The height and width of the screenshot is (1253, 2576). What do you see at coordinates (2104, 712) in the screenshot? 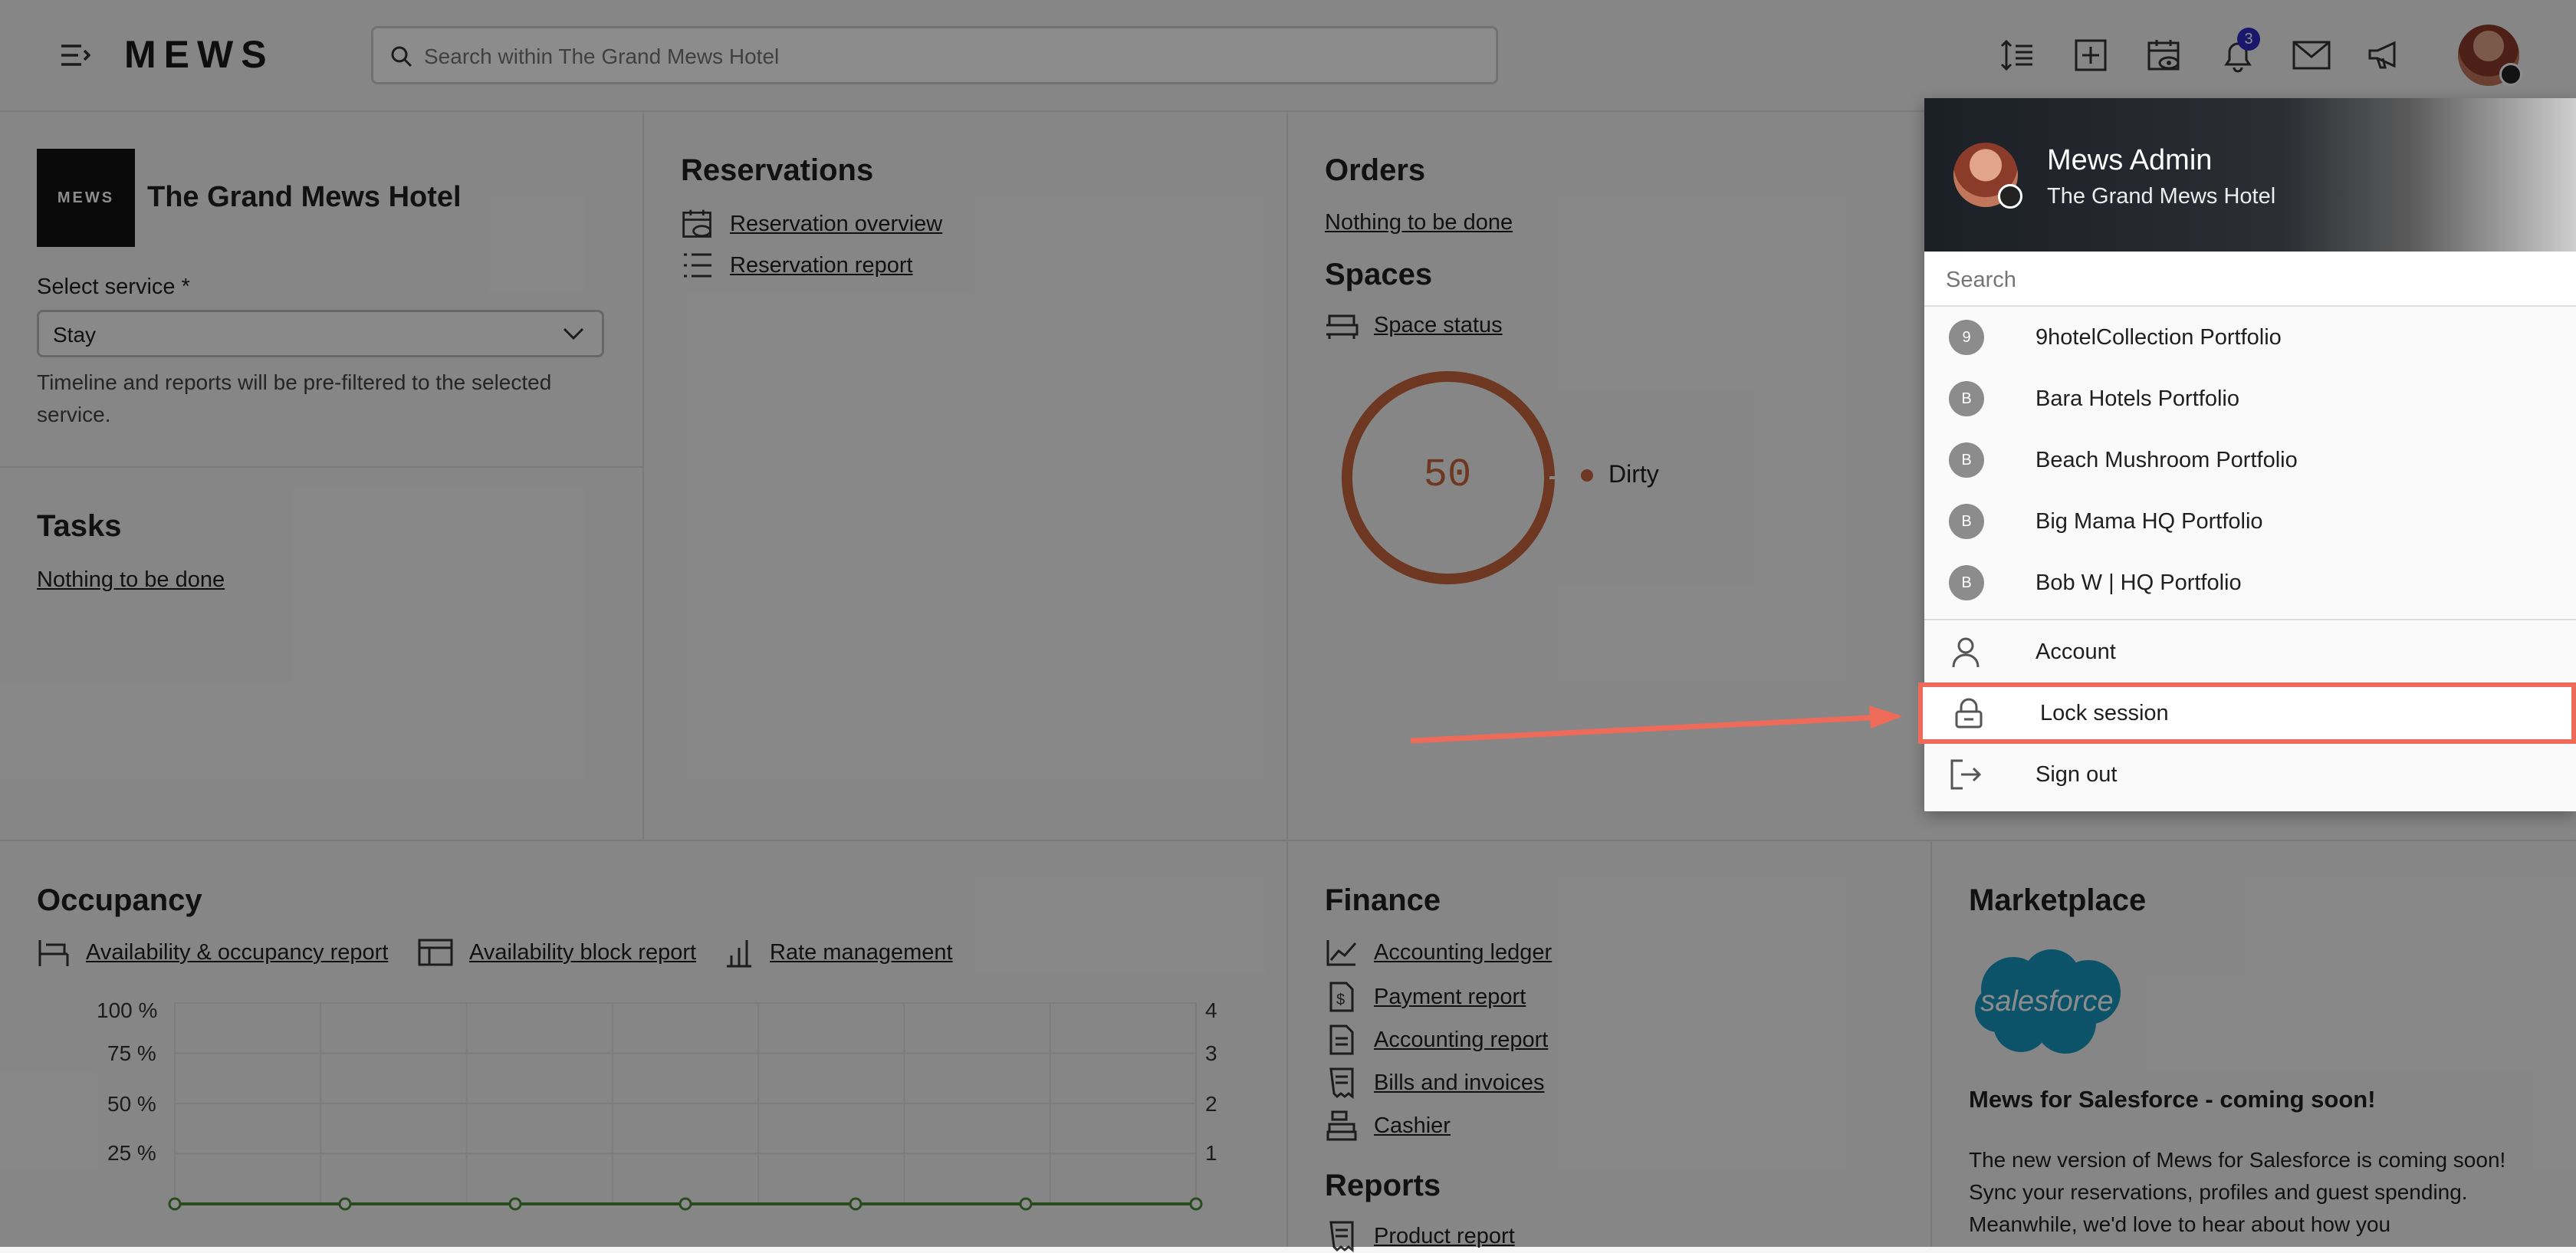
I see `lock-session-label: Lock session` at bounding box center [2104, 712].